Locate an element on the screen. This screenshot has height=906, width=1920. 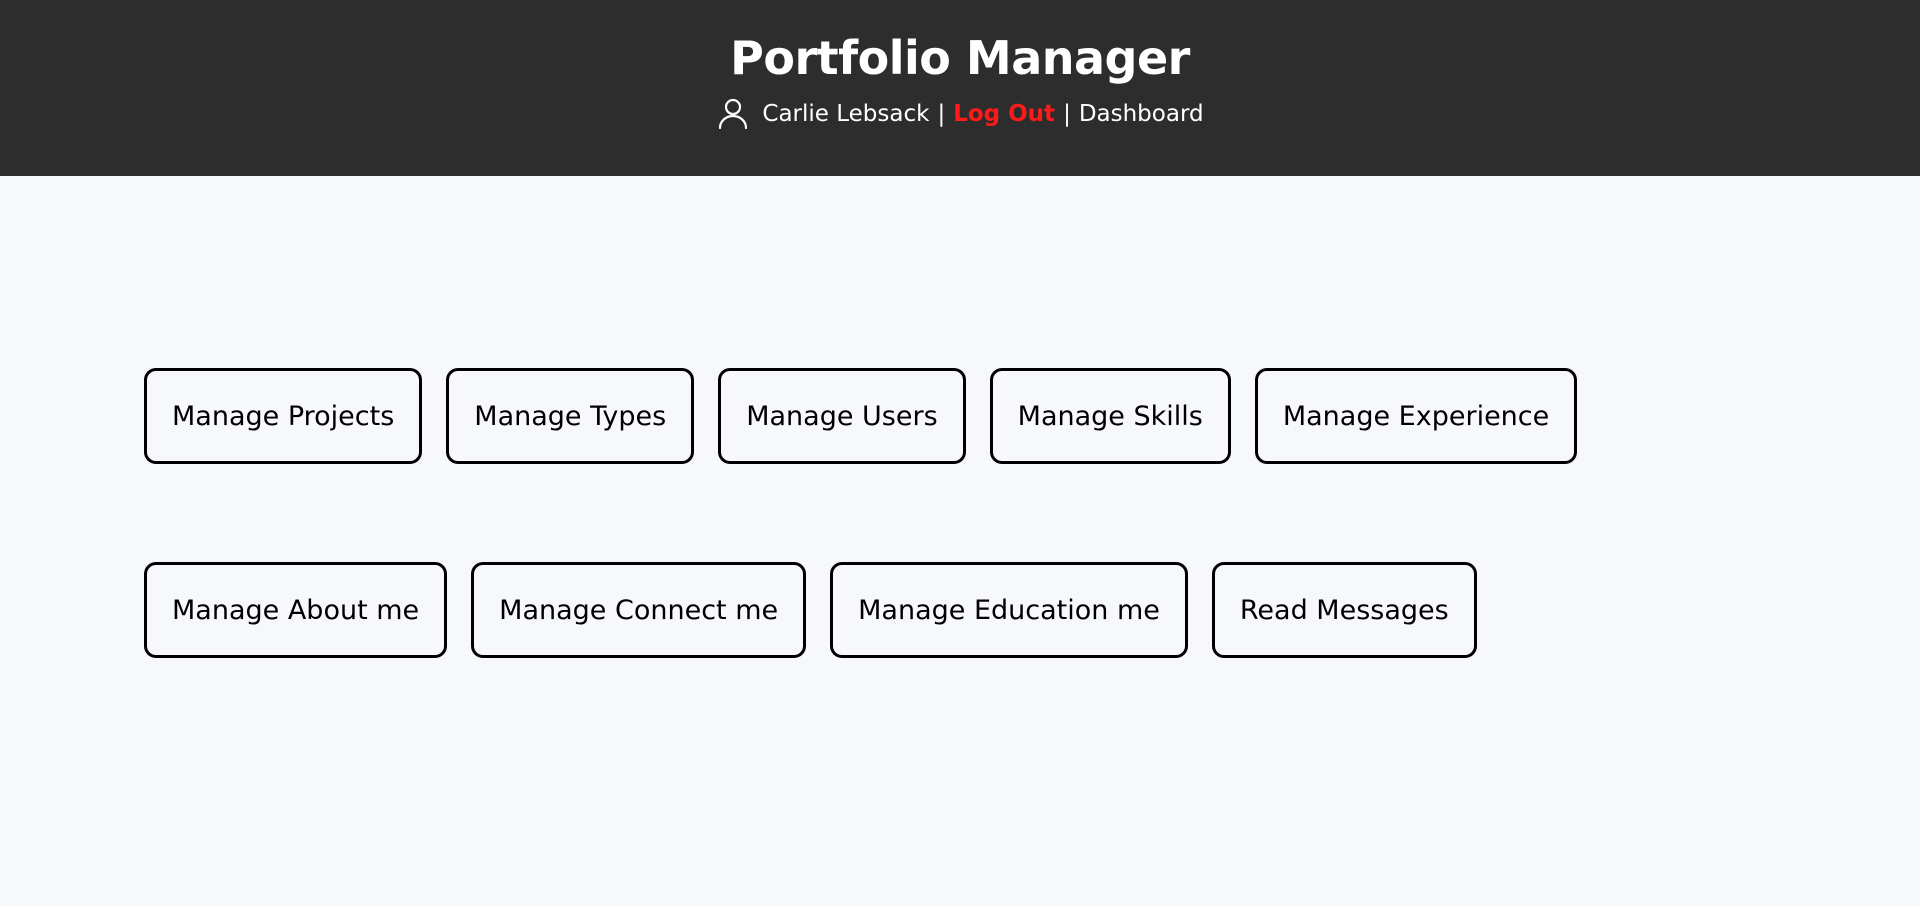
logout-link: Log Out is located at coordinates (1004, 114).